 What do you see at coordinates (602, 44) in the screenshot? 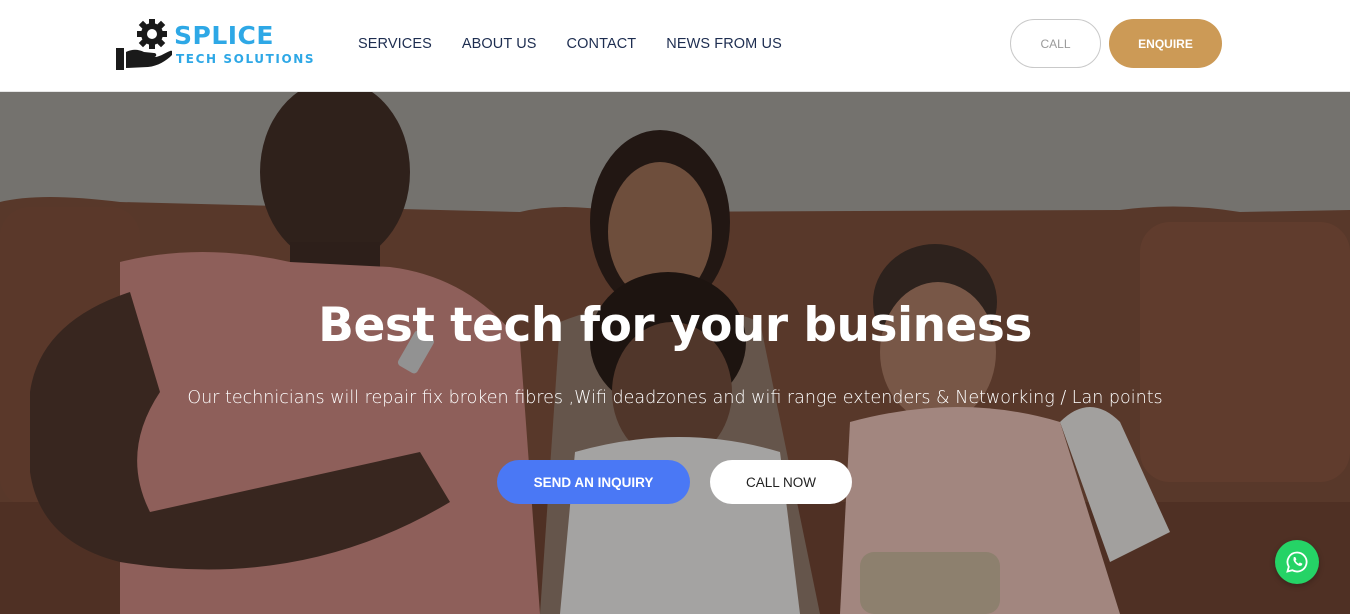
I see `nav-item-contact: CONTACT` at bounding box center [602, 44].